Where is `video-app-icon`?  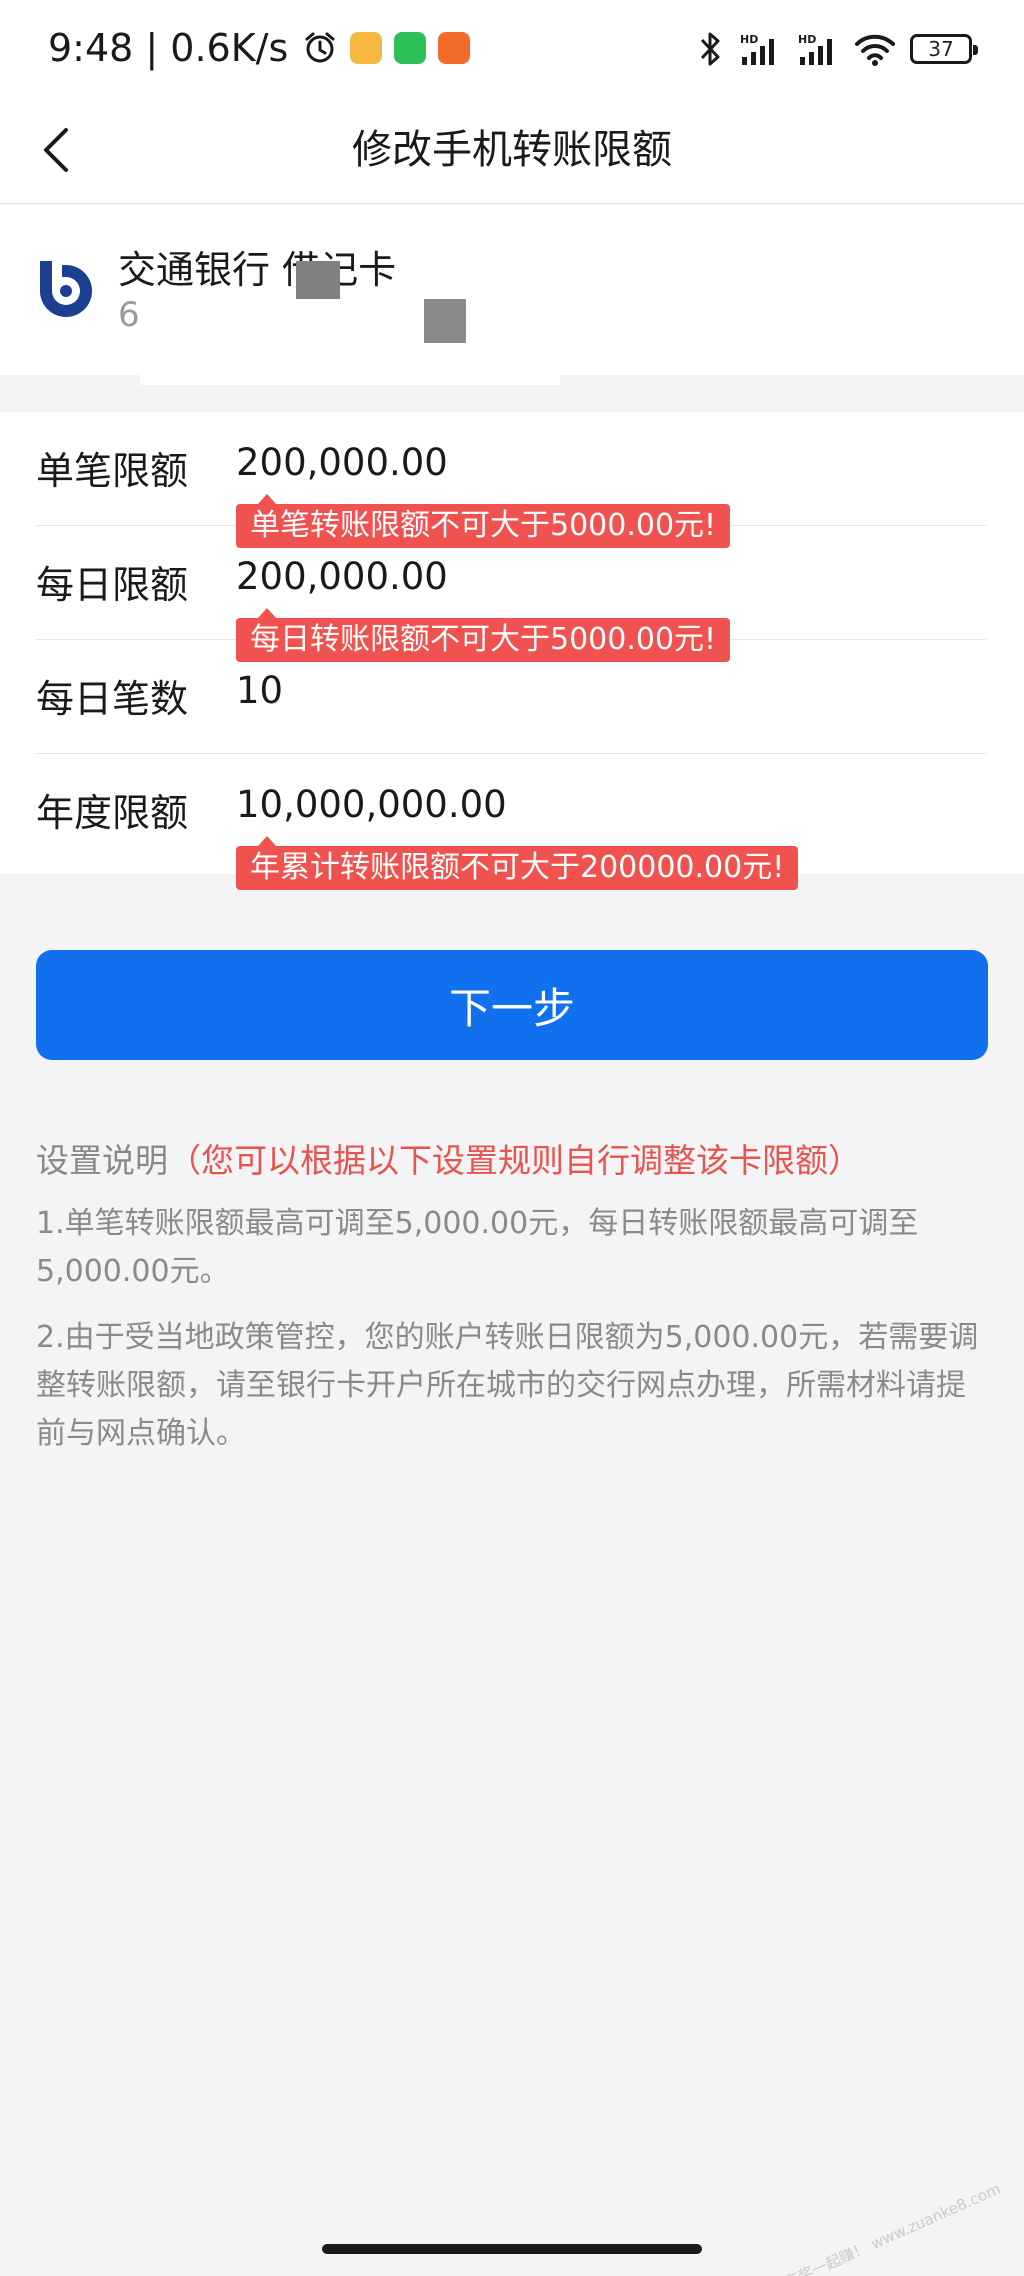 video-app-icon is located at coordinates (454, 48).